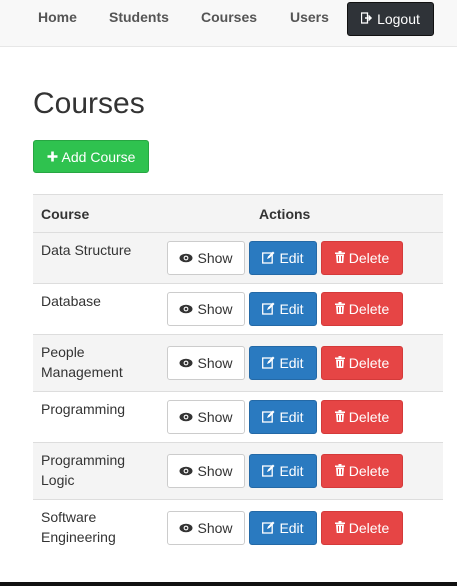 The image size is (457, 586). Describe the element at coordinates (100, 258) in the screenshot. I see `course-name: Data Structure` at that location.